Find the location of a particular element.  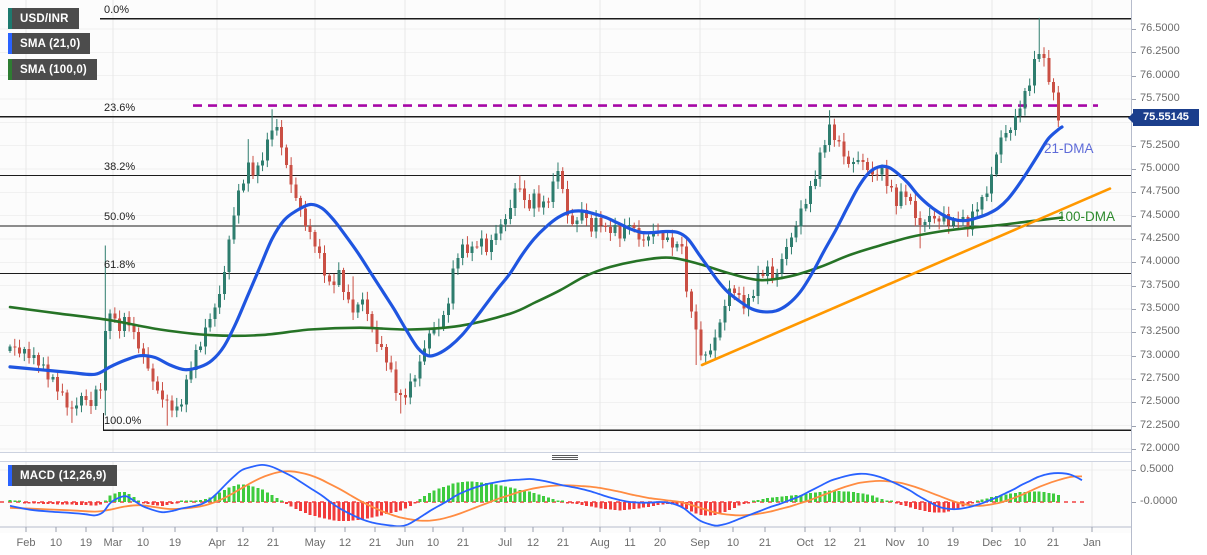

sma100-line-label: 100-DMA is located at coordinates (1087, 216).